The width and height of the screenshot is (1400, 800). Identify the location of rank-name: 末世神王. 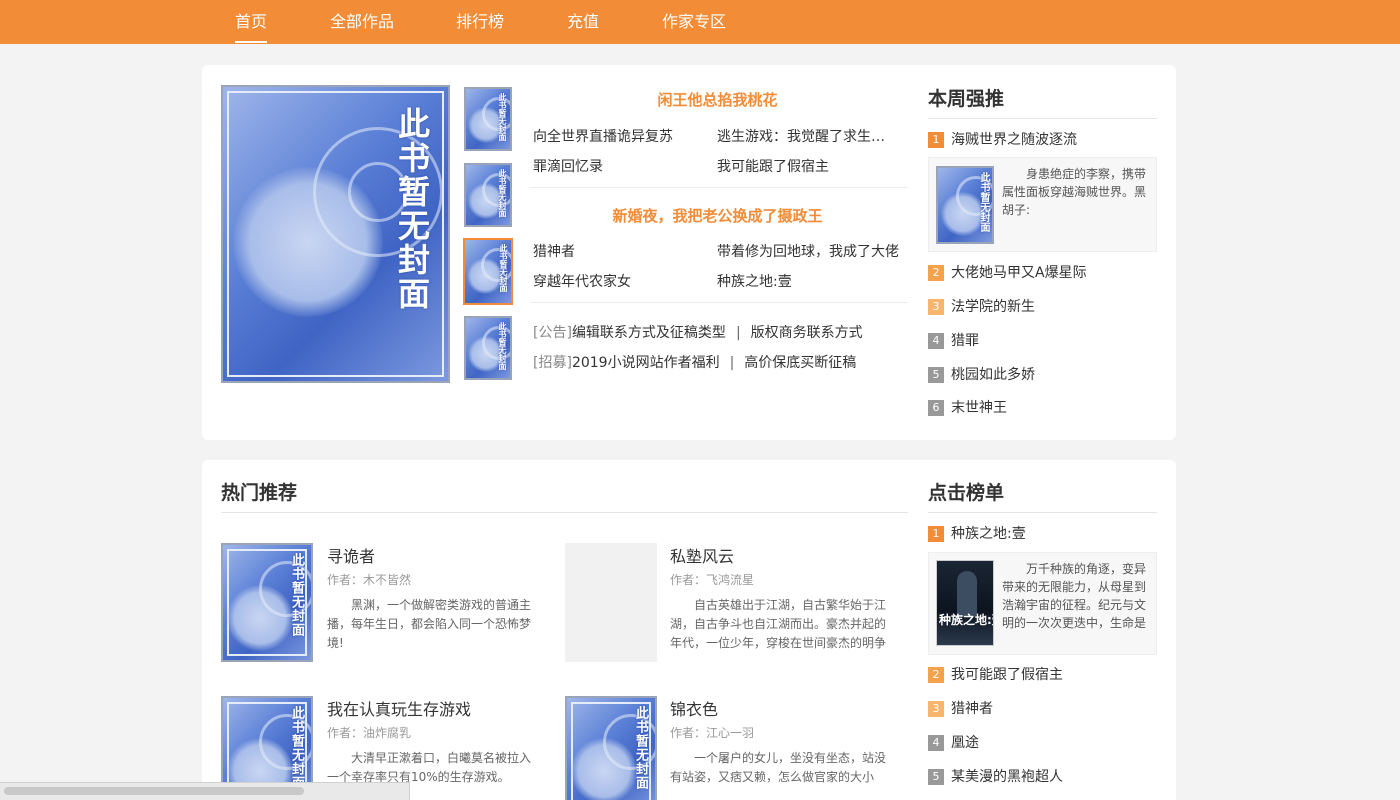
(979, 408).